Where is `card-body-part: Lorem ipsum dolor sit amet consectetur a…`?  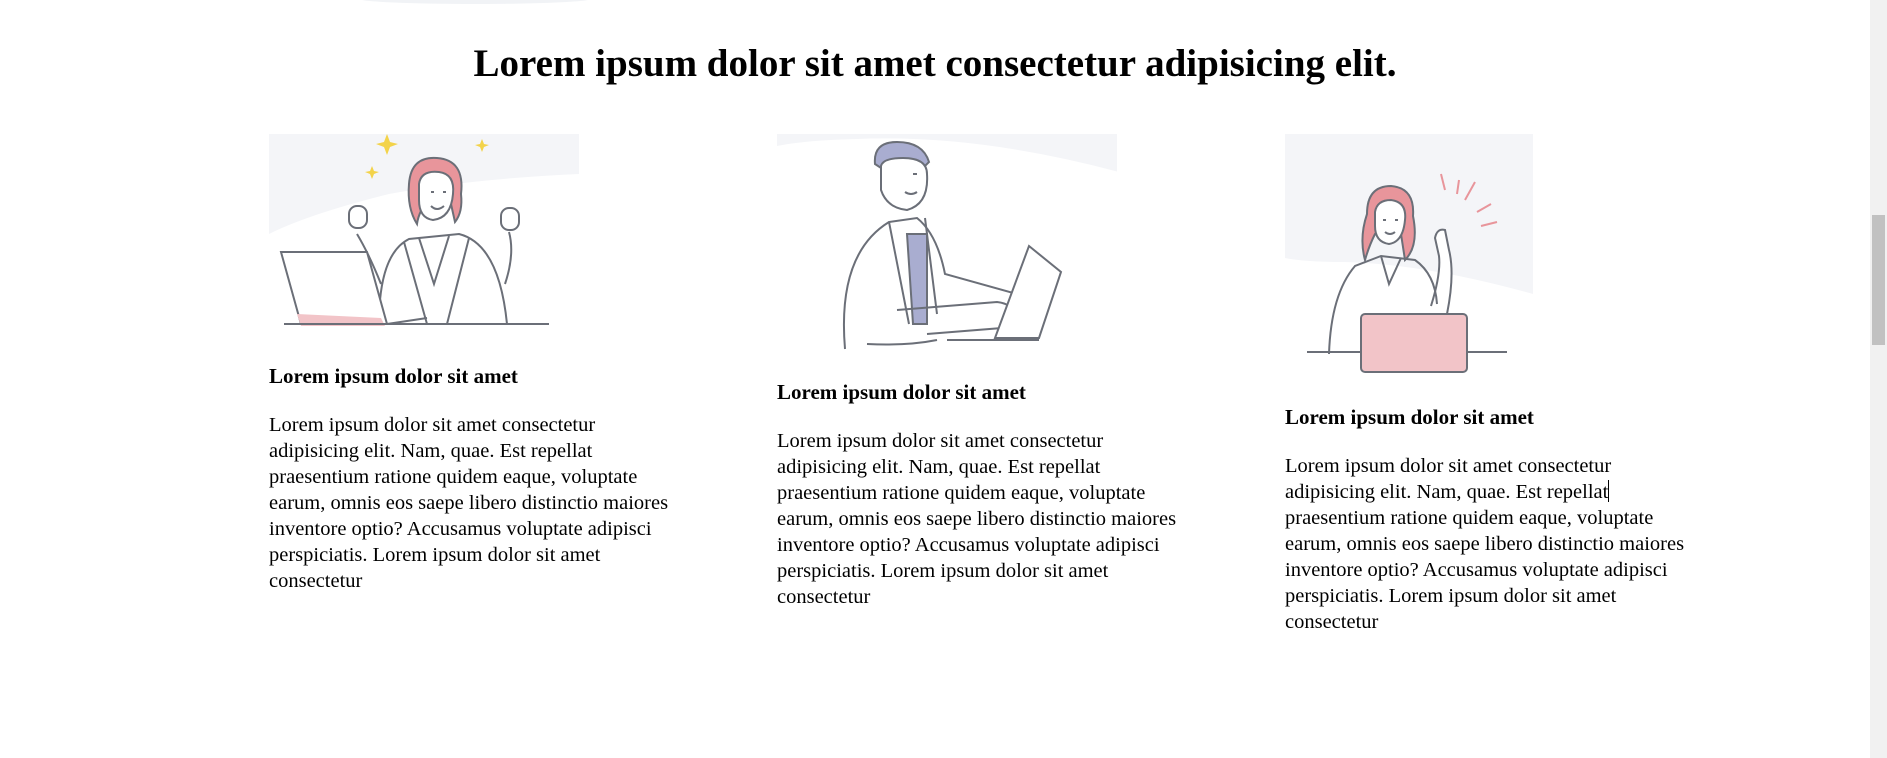
card-body-part: Lorem ipsum dolor sit amet consectetur a… is located at coordinates (1448, 479).